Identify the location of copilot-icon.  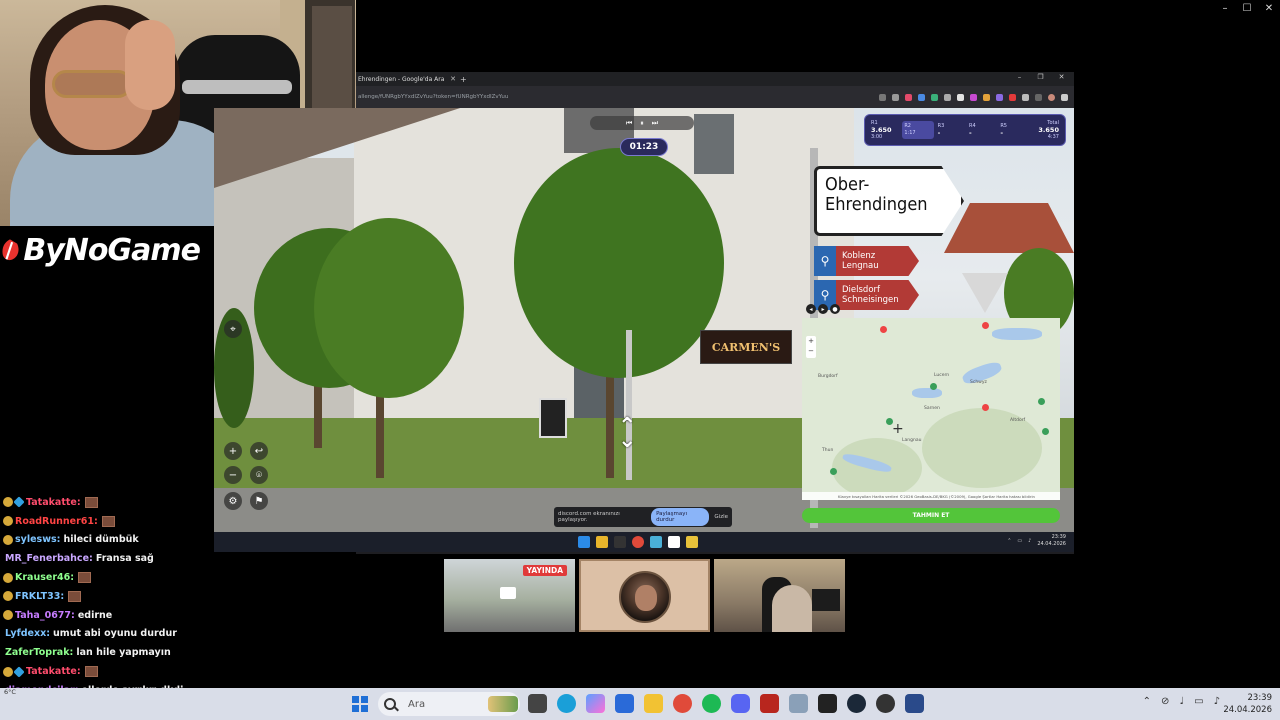
(595, 703).